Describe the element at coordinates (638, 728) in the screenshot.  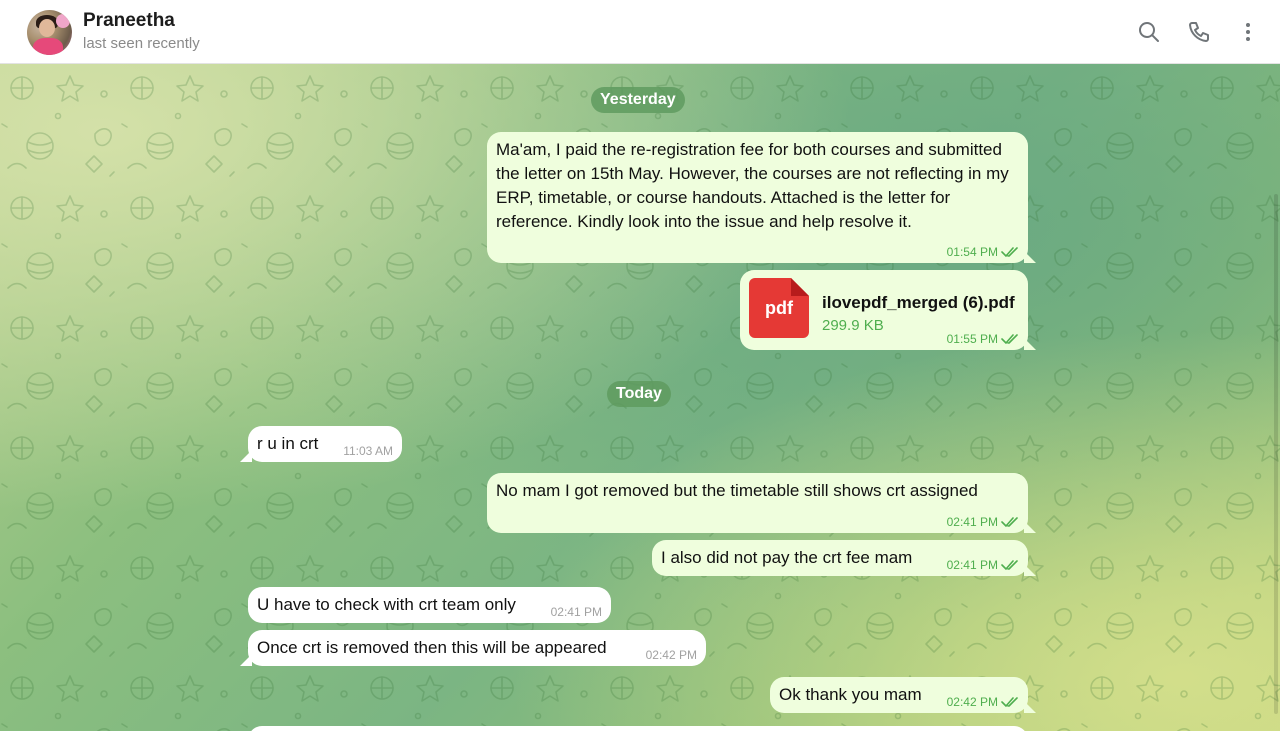
I see `incoming-message-partial` at that location.